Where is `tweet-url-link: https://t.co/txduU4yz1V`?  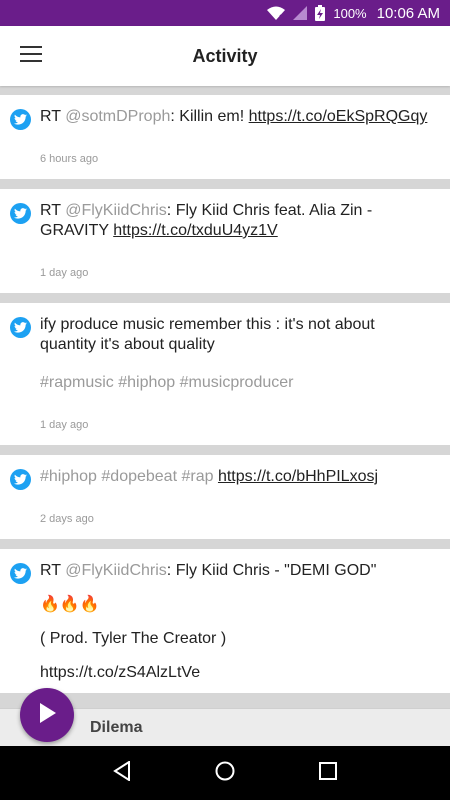
tweet-url-link: https://t.co/txduU4yz1V is located at coordinates (195, 230).